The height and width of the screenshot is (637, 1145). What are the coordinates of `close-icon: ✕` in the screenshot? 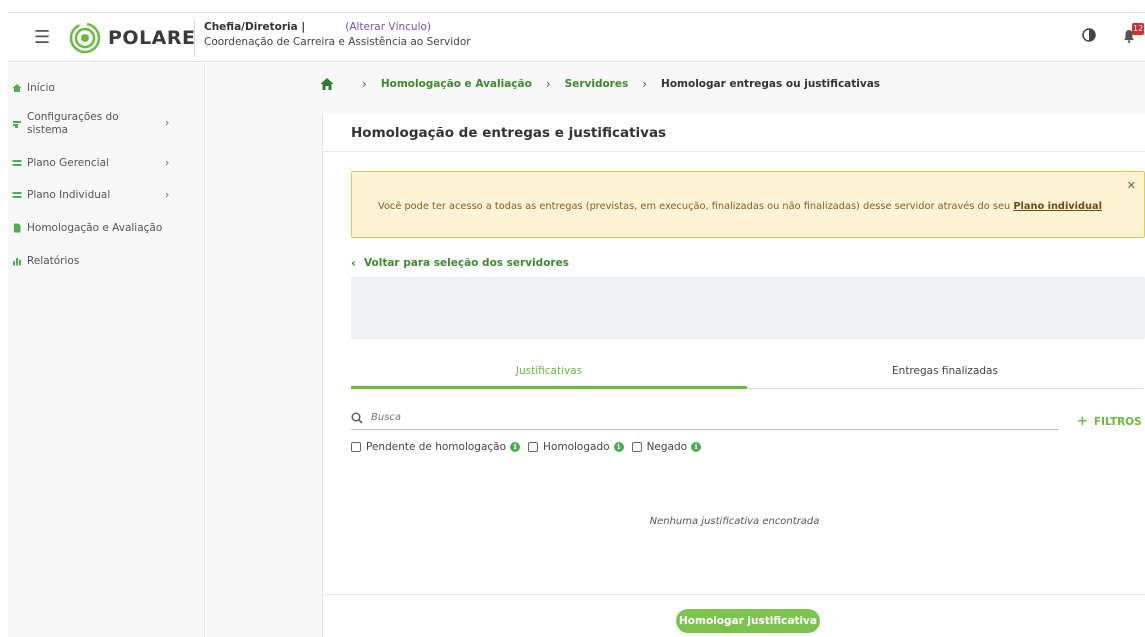 It's located at (1131, 185).